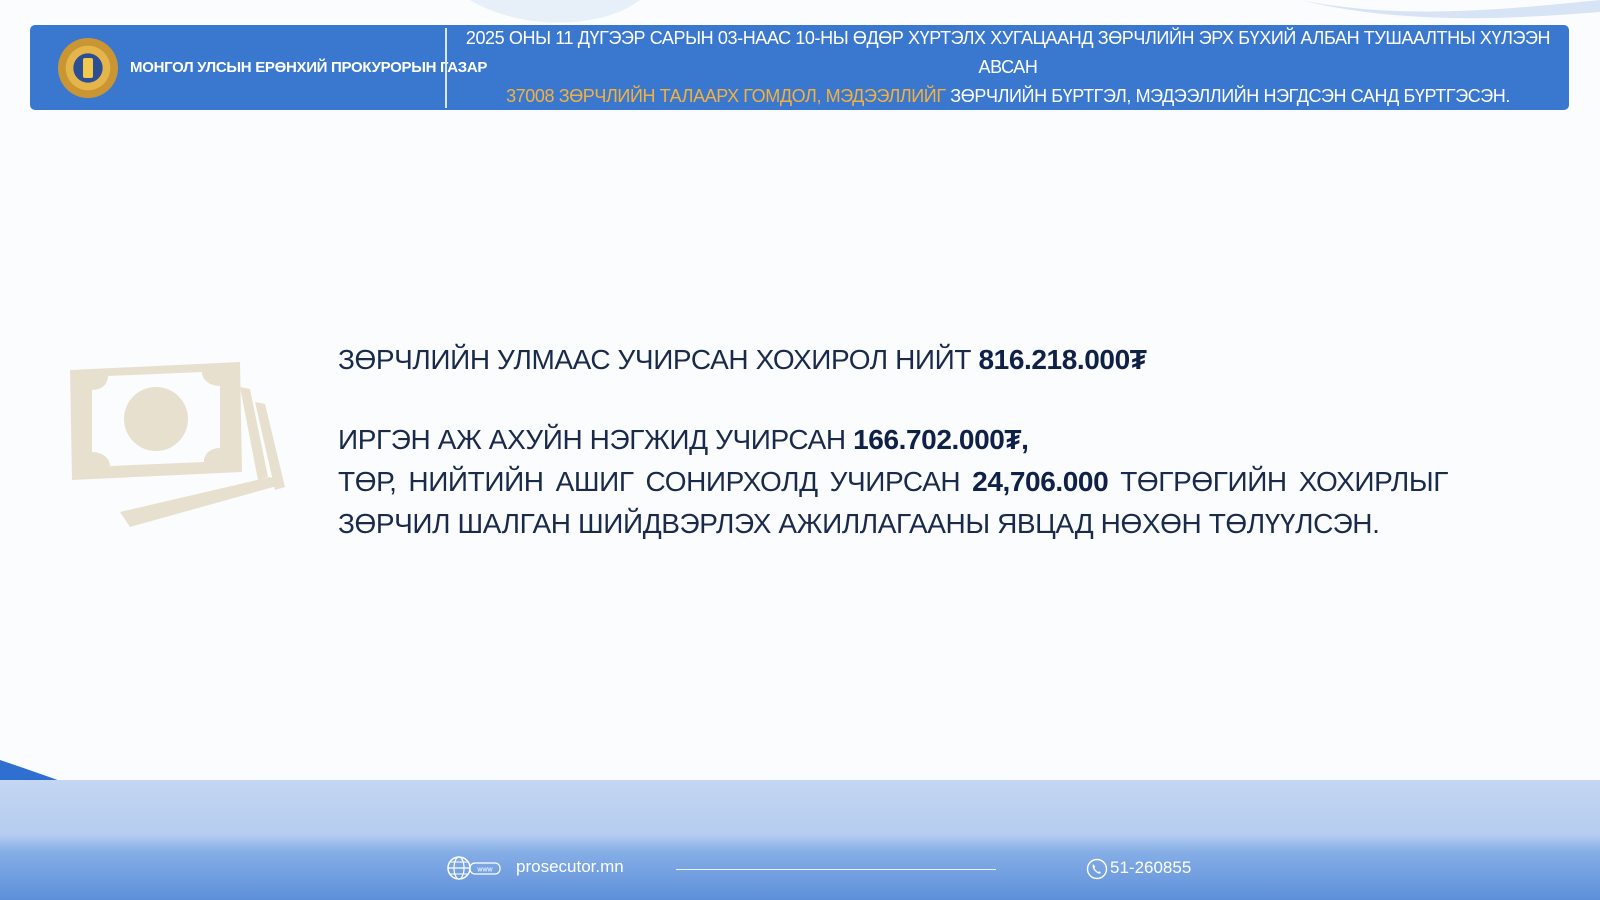 This screenshot has width=1600, height=900. I want to click on citizen-damage-label: ИРГЭН АЖ АХУЙН НЭГЖИД УЧИРСАН, so click(596, 439).